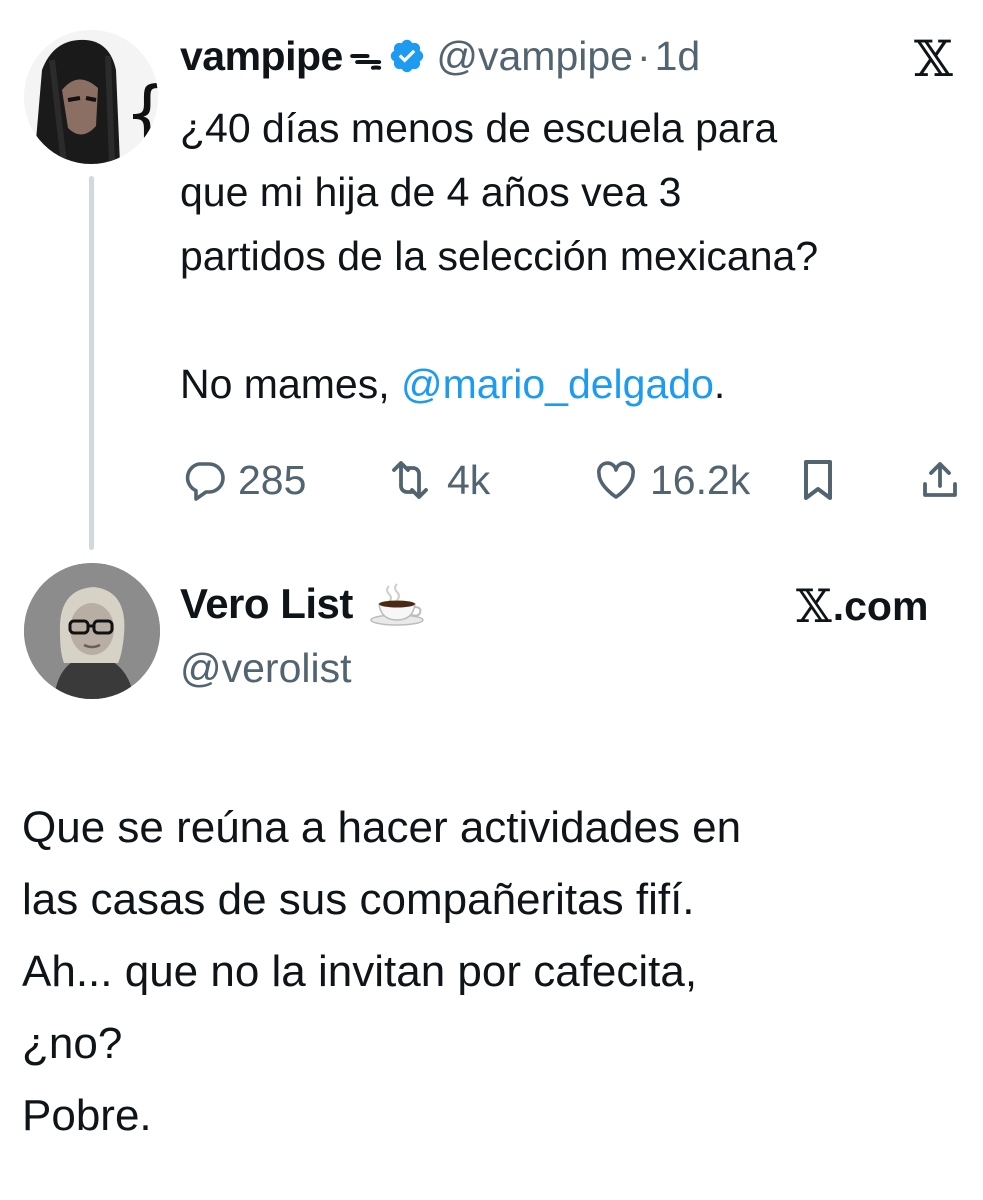 This screenshot has width=983, height=1200. I want to click on bookmark-button, so click(818, 480).